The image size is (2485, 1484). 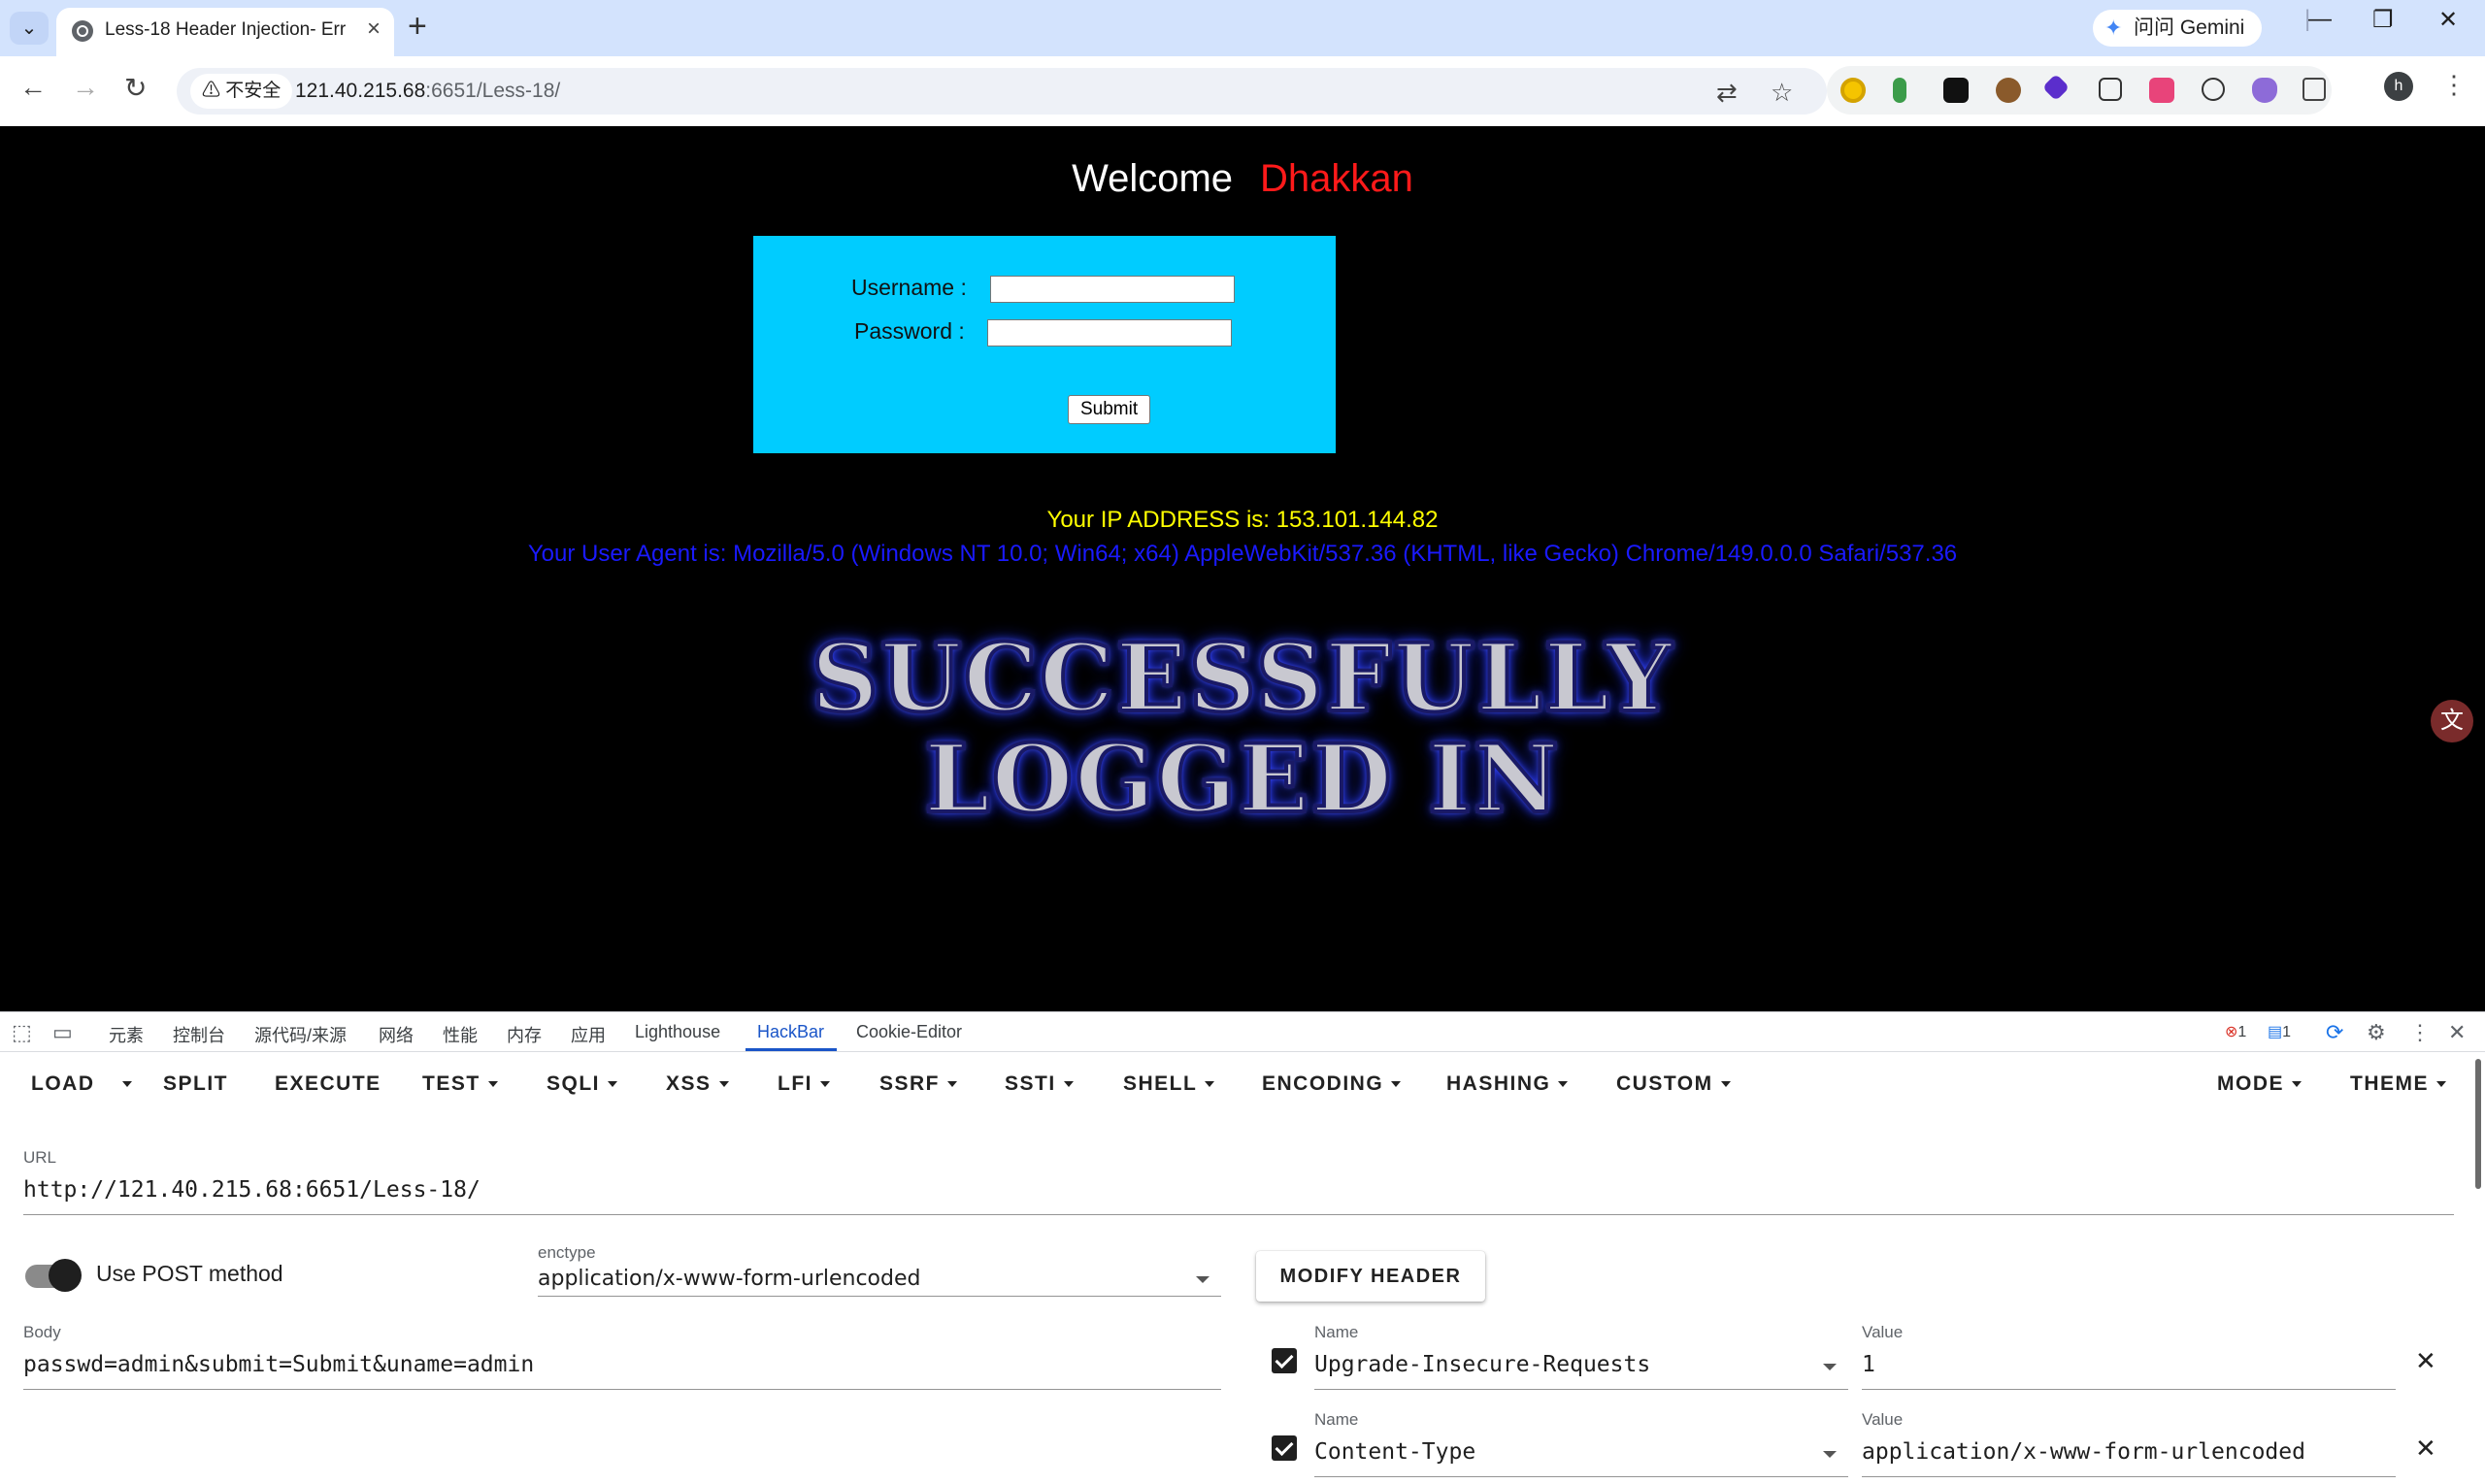 I want to click on tab-elements: 元素, so click(x=126, y=1034).